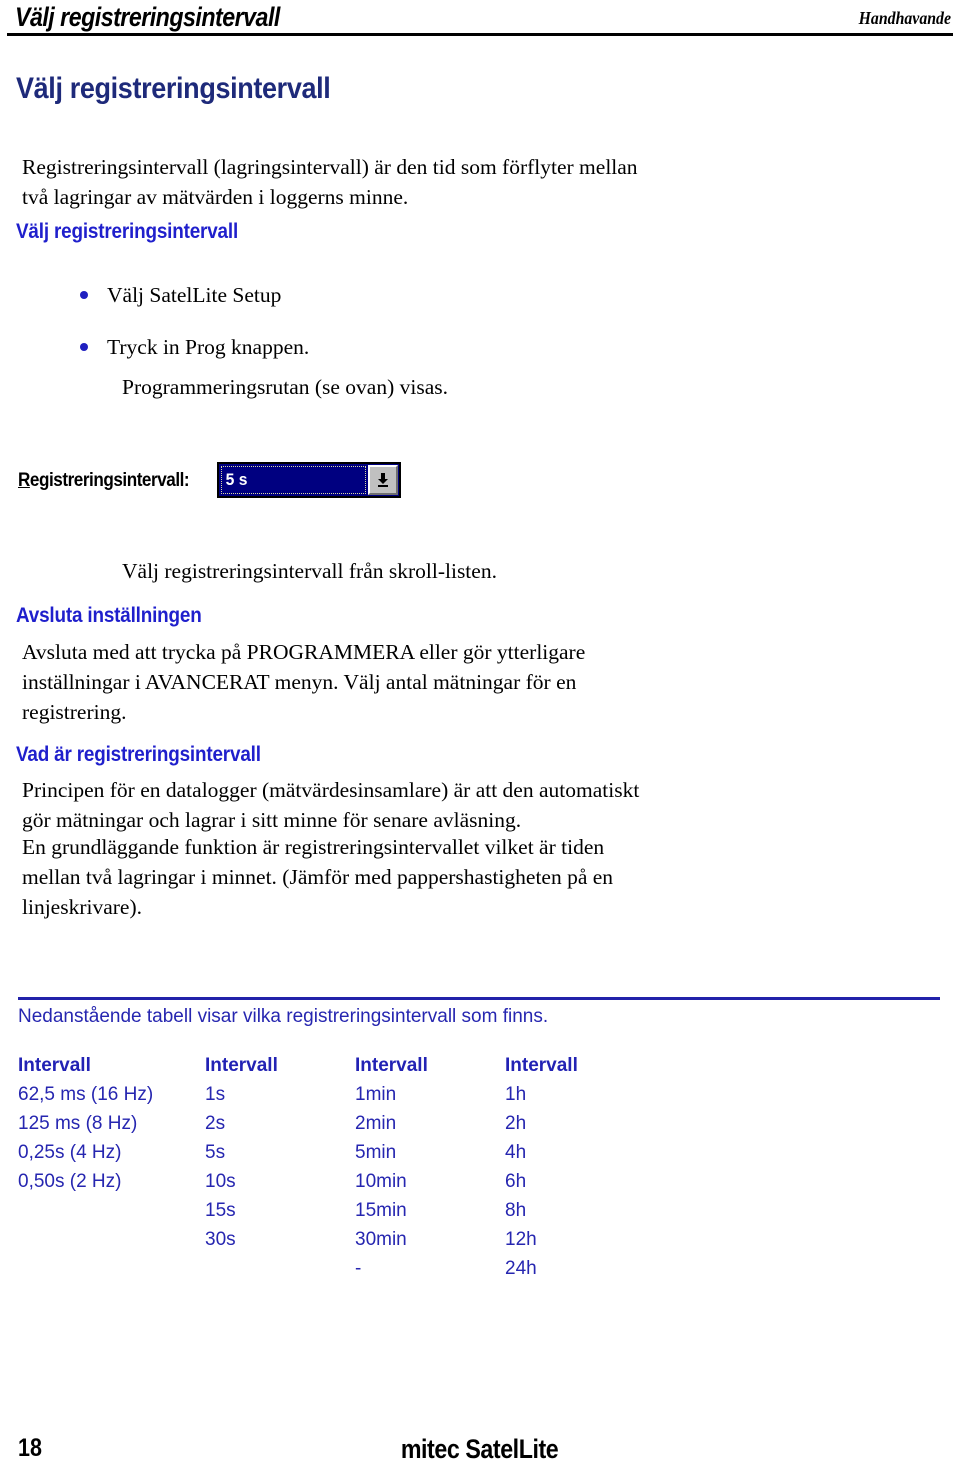 The width and height of the screenshot is (960, 1481). I want to click on table-cell: 15s, so click(220, 1210).